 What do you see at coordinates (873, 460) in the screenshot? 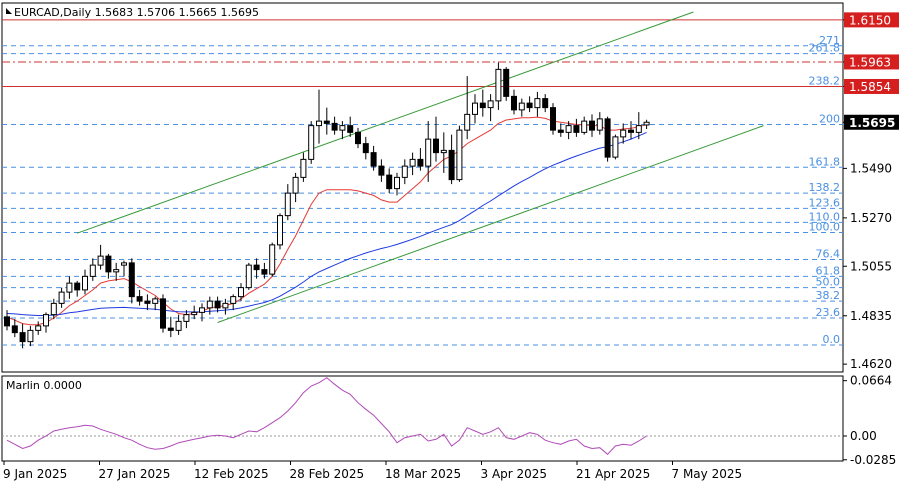
I see `osc-y-tick-label: -0.0285` at bounding box center [873, 460].